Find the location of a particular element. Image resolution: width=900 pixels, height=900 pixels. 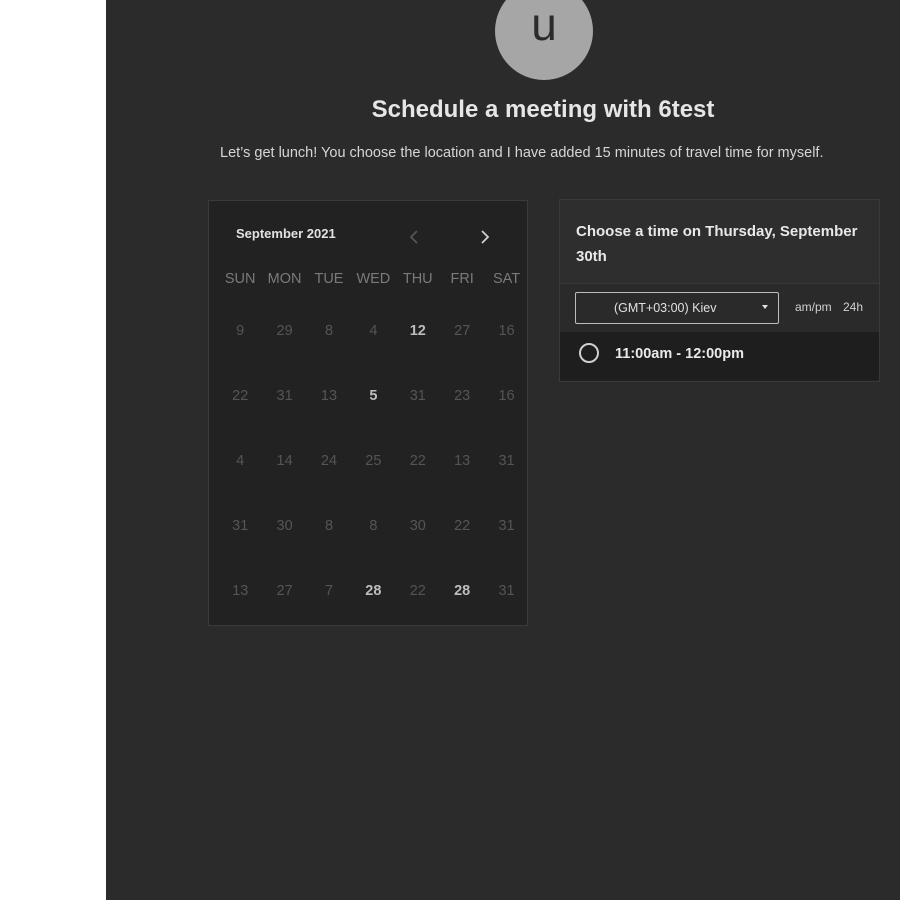

calendar-day-unavailable: 29 is located at coordinates (284, 331).